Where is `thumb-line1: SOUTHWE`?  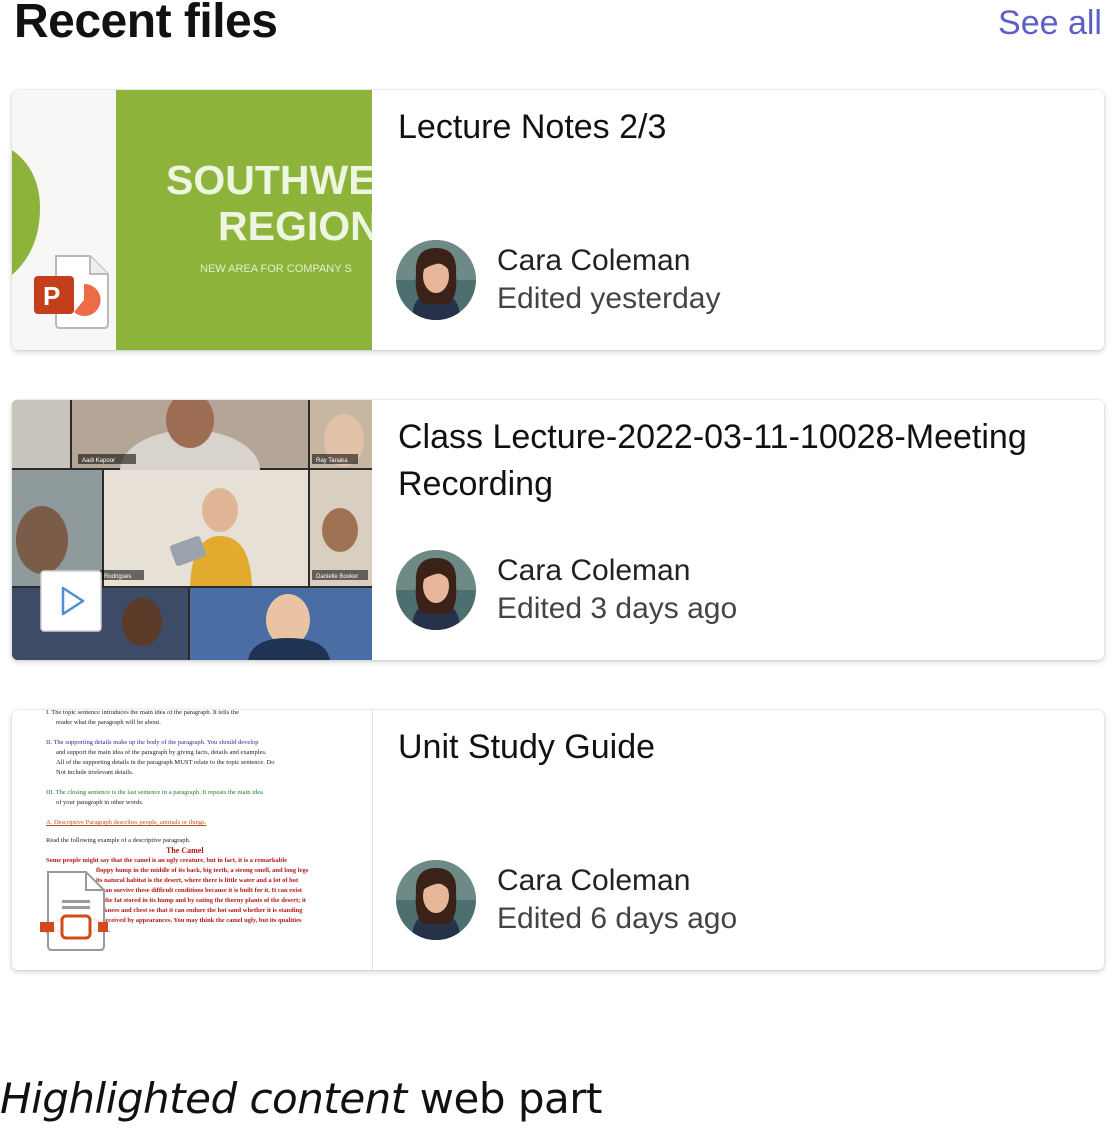
thumb-line1: SOUTHWE is located at coordinates (269, 180).